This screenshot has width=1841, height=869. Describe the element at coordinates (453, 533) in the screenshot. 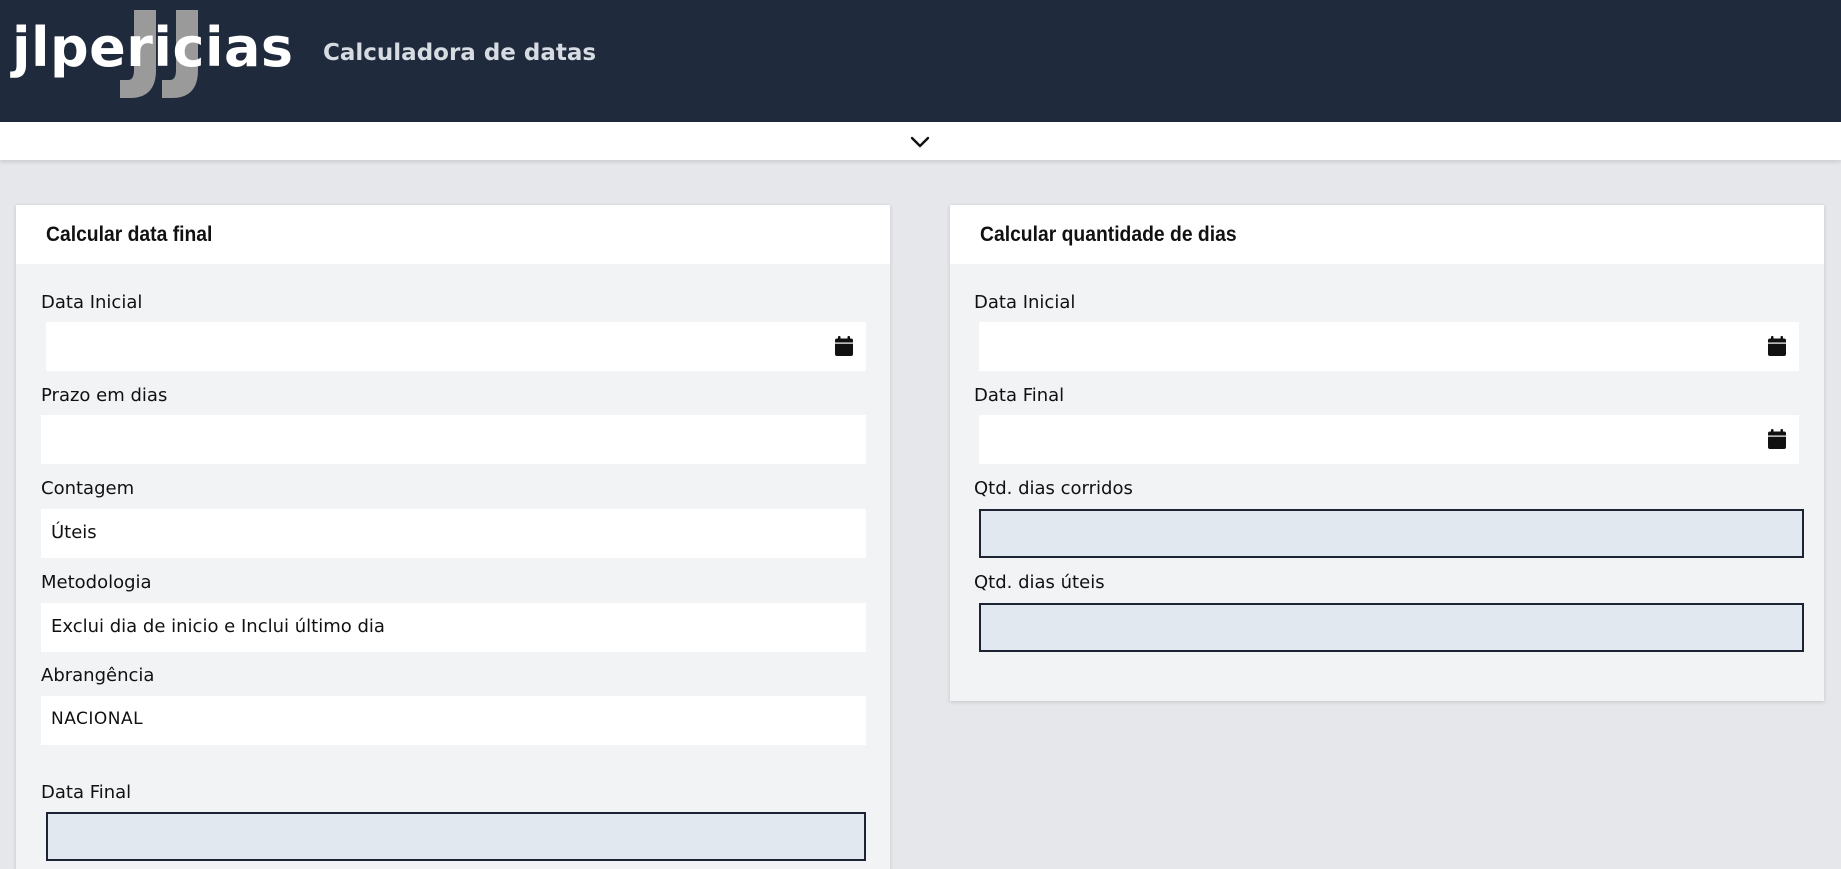

I see `contagem-select: Úteis` at that location.